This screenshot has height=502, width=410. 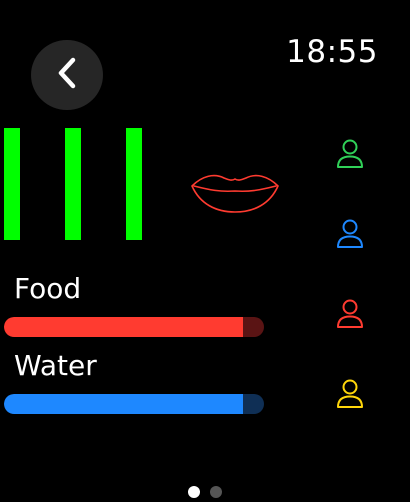 I want to click on chevron-left-icon, so click(x=67, y=75).